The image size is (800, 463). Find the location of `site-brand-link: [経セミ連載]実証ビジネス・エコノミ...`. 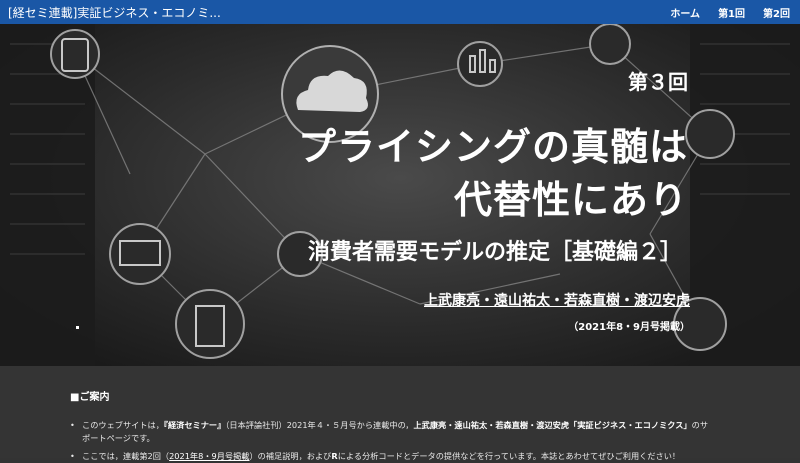

site-brand-link: [経セミ連載]実証ビジネス・エコノミ... is located at coordinates (114, 12).